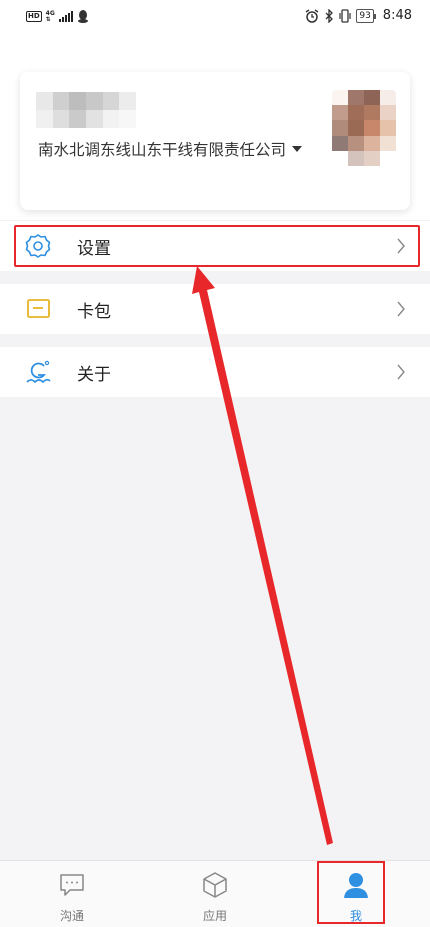  Describe the element at coordinates (364, 128) in the screenshot. I see `avatar` at that location.